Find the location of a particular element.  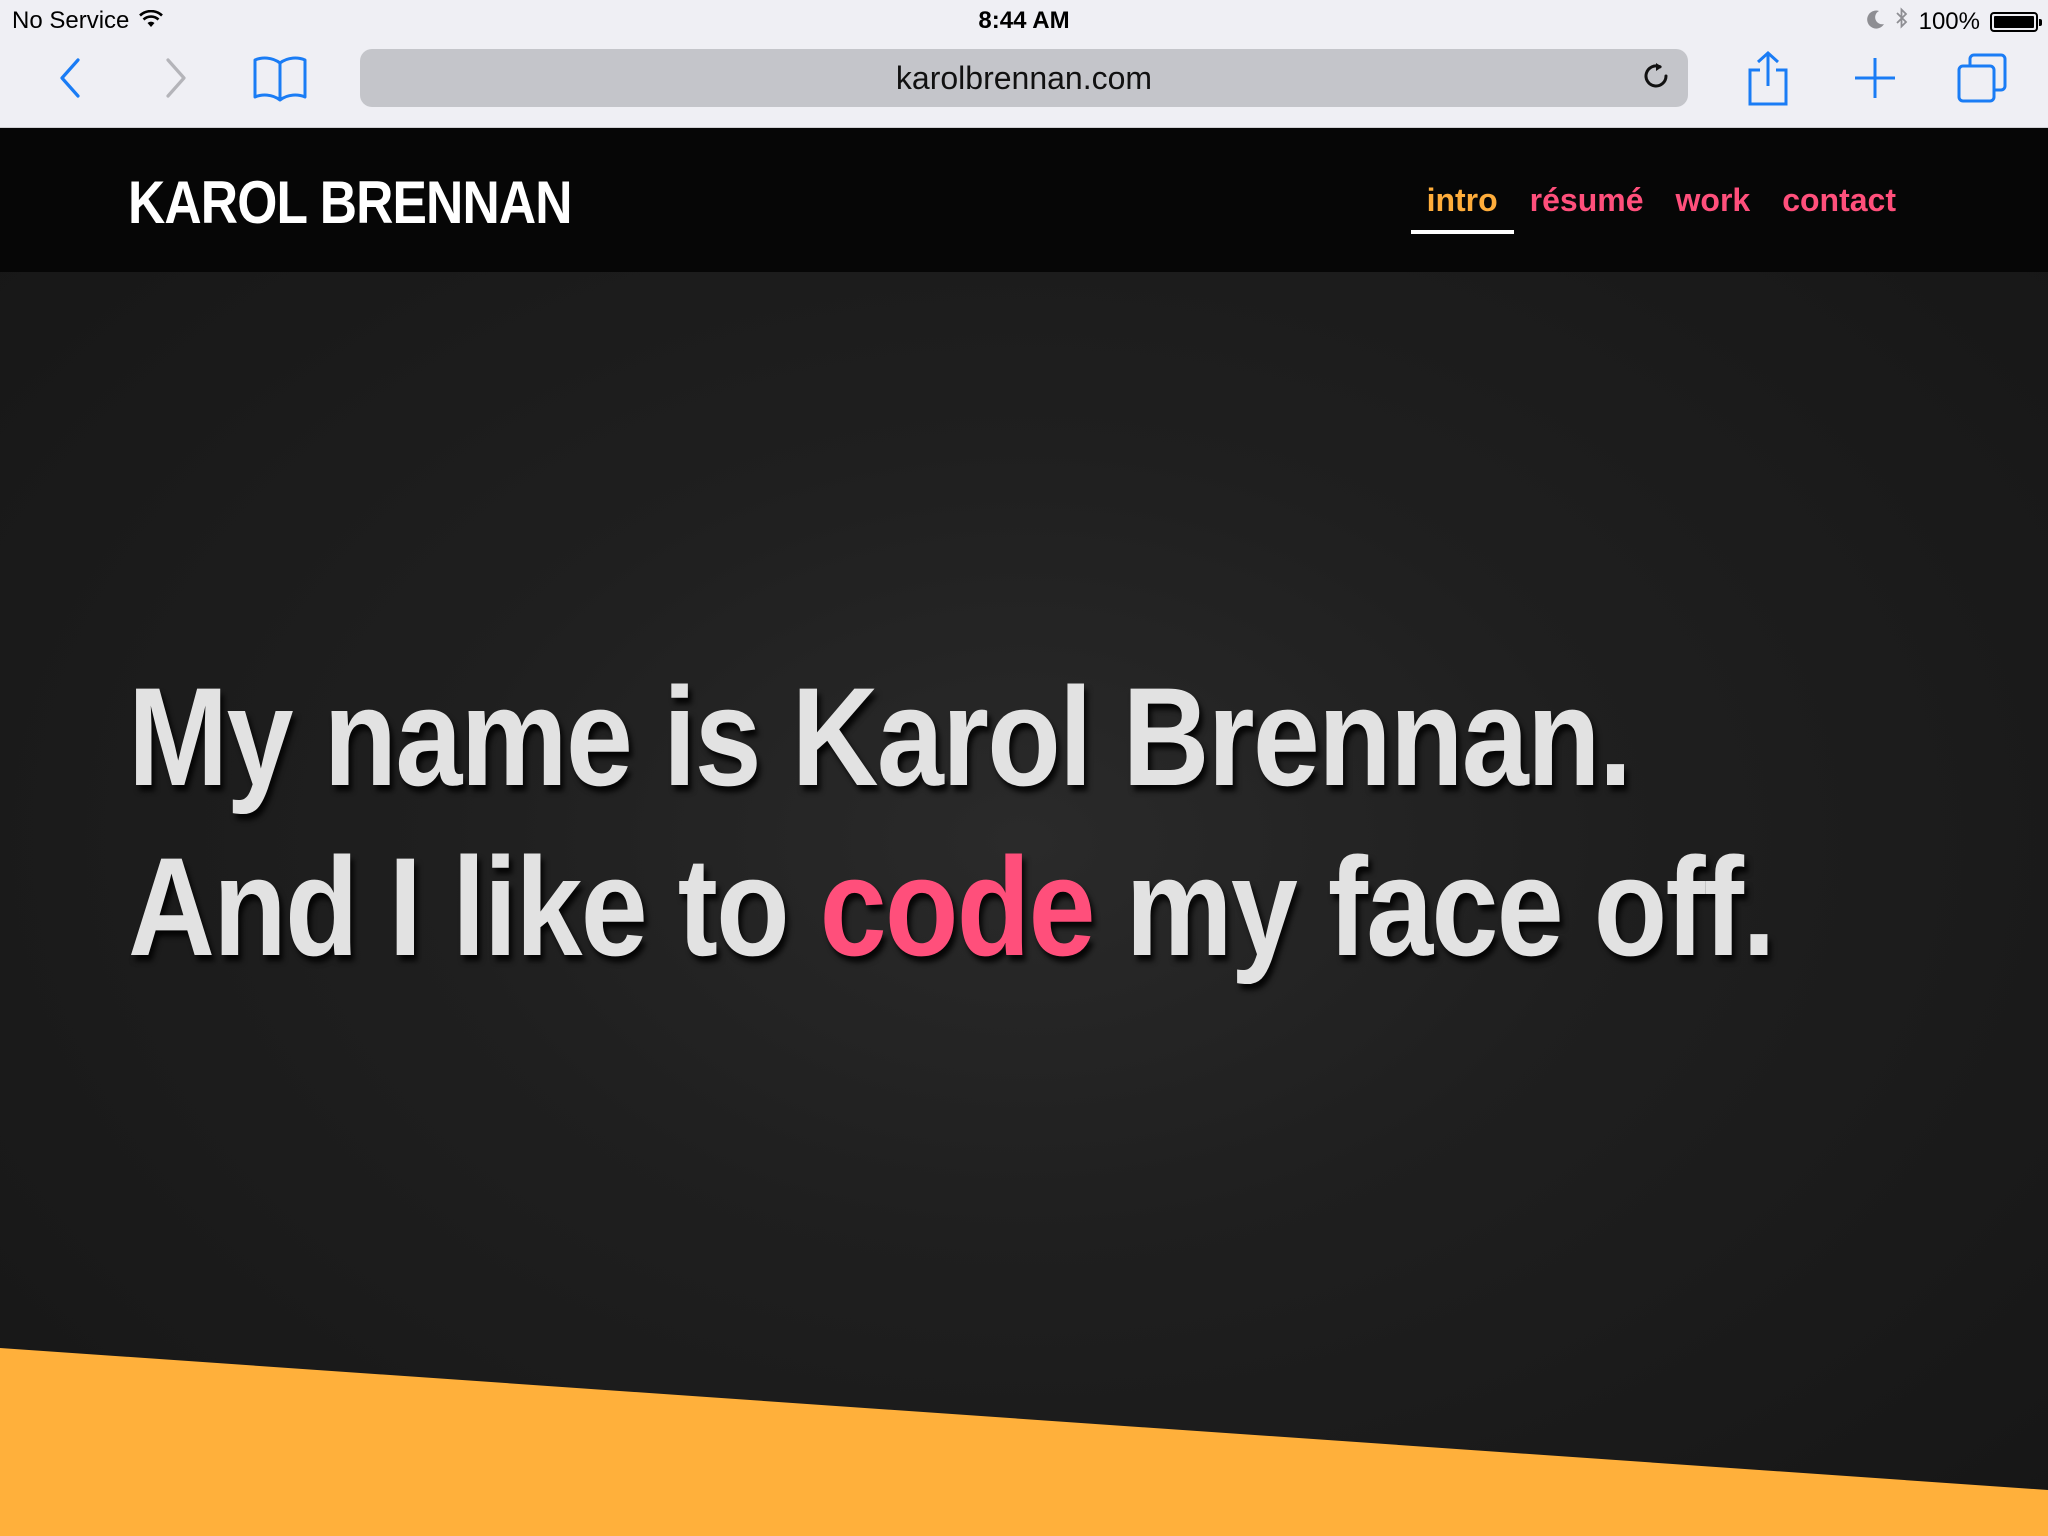

share-button is located at coordinates (1768, 80).